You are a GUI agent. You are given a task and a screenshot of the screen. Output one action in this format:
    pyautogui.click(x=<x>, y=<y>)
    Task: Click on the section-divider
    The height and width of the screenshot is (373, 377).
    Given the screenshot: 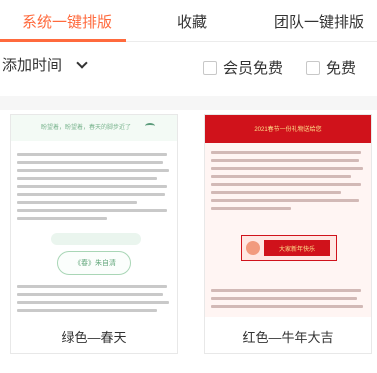 What is the action you would take?
    pyautogui.click(x=188, y=103)
    